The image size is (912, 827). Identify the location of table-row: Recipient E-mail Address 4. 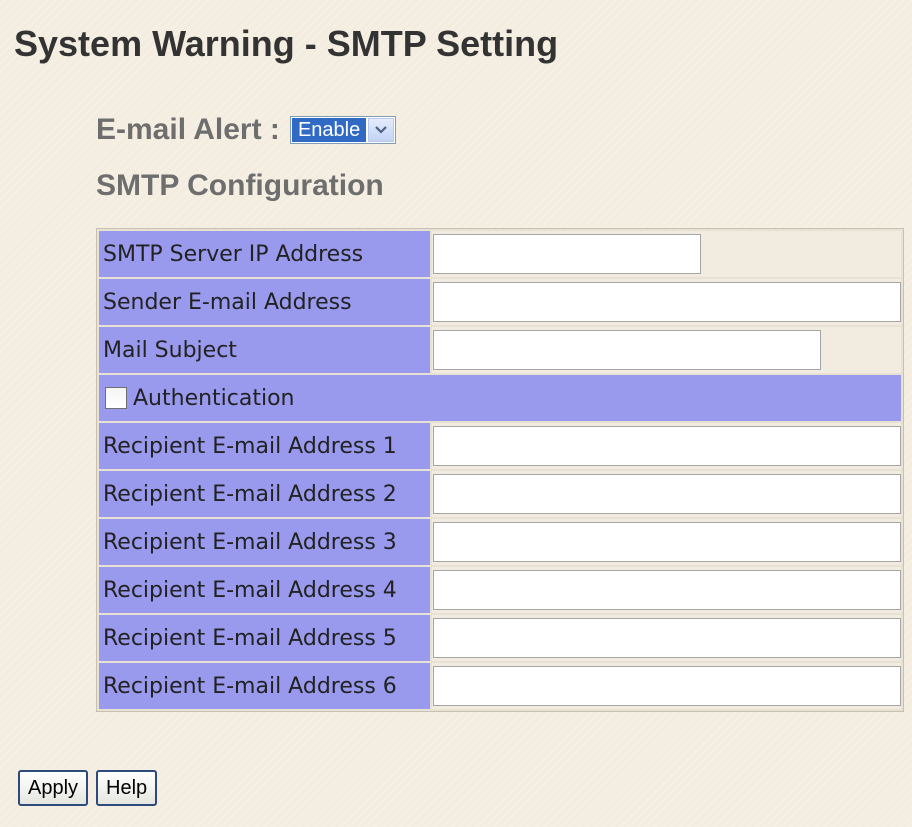
(500, 590).